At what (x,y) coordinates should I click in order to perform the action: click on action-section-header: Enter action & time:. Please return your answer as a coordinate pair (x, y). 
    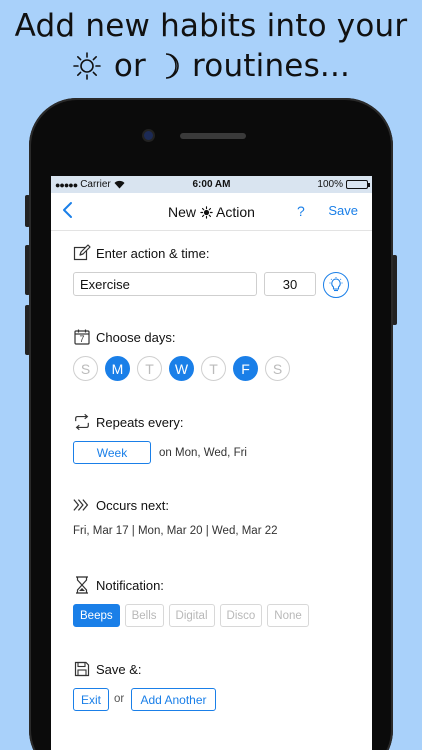
    Looking at the image, I should click on (141, 253).